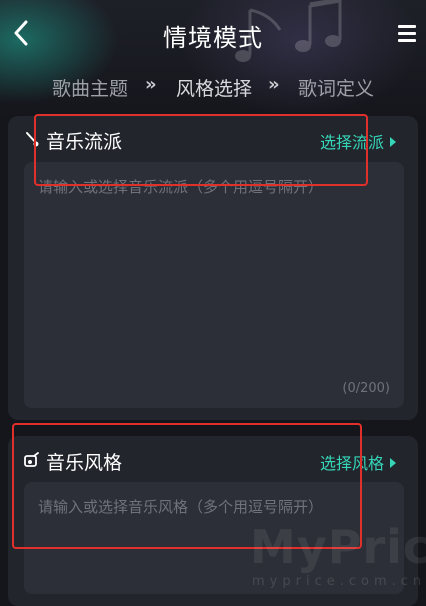 This screenshot has height=606, width=426. What do you see at coordinates (407, 33) in the screenshot?
I see `menu-button` at bounding box center [407, 33].